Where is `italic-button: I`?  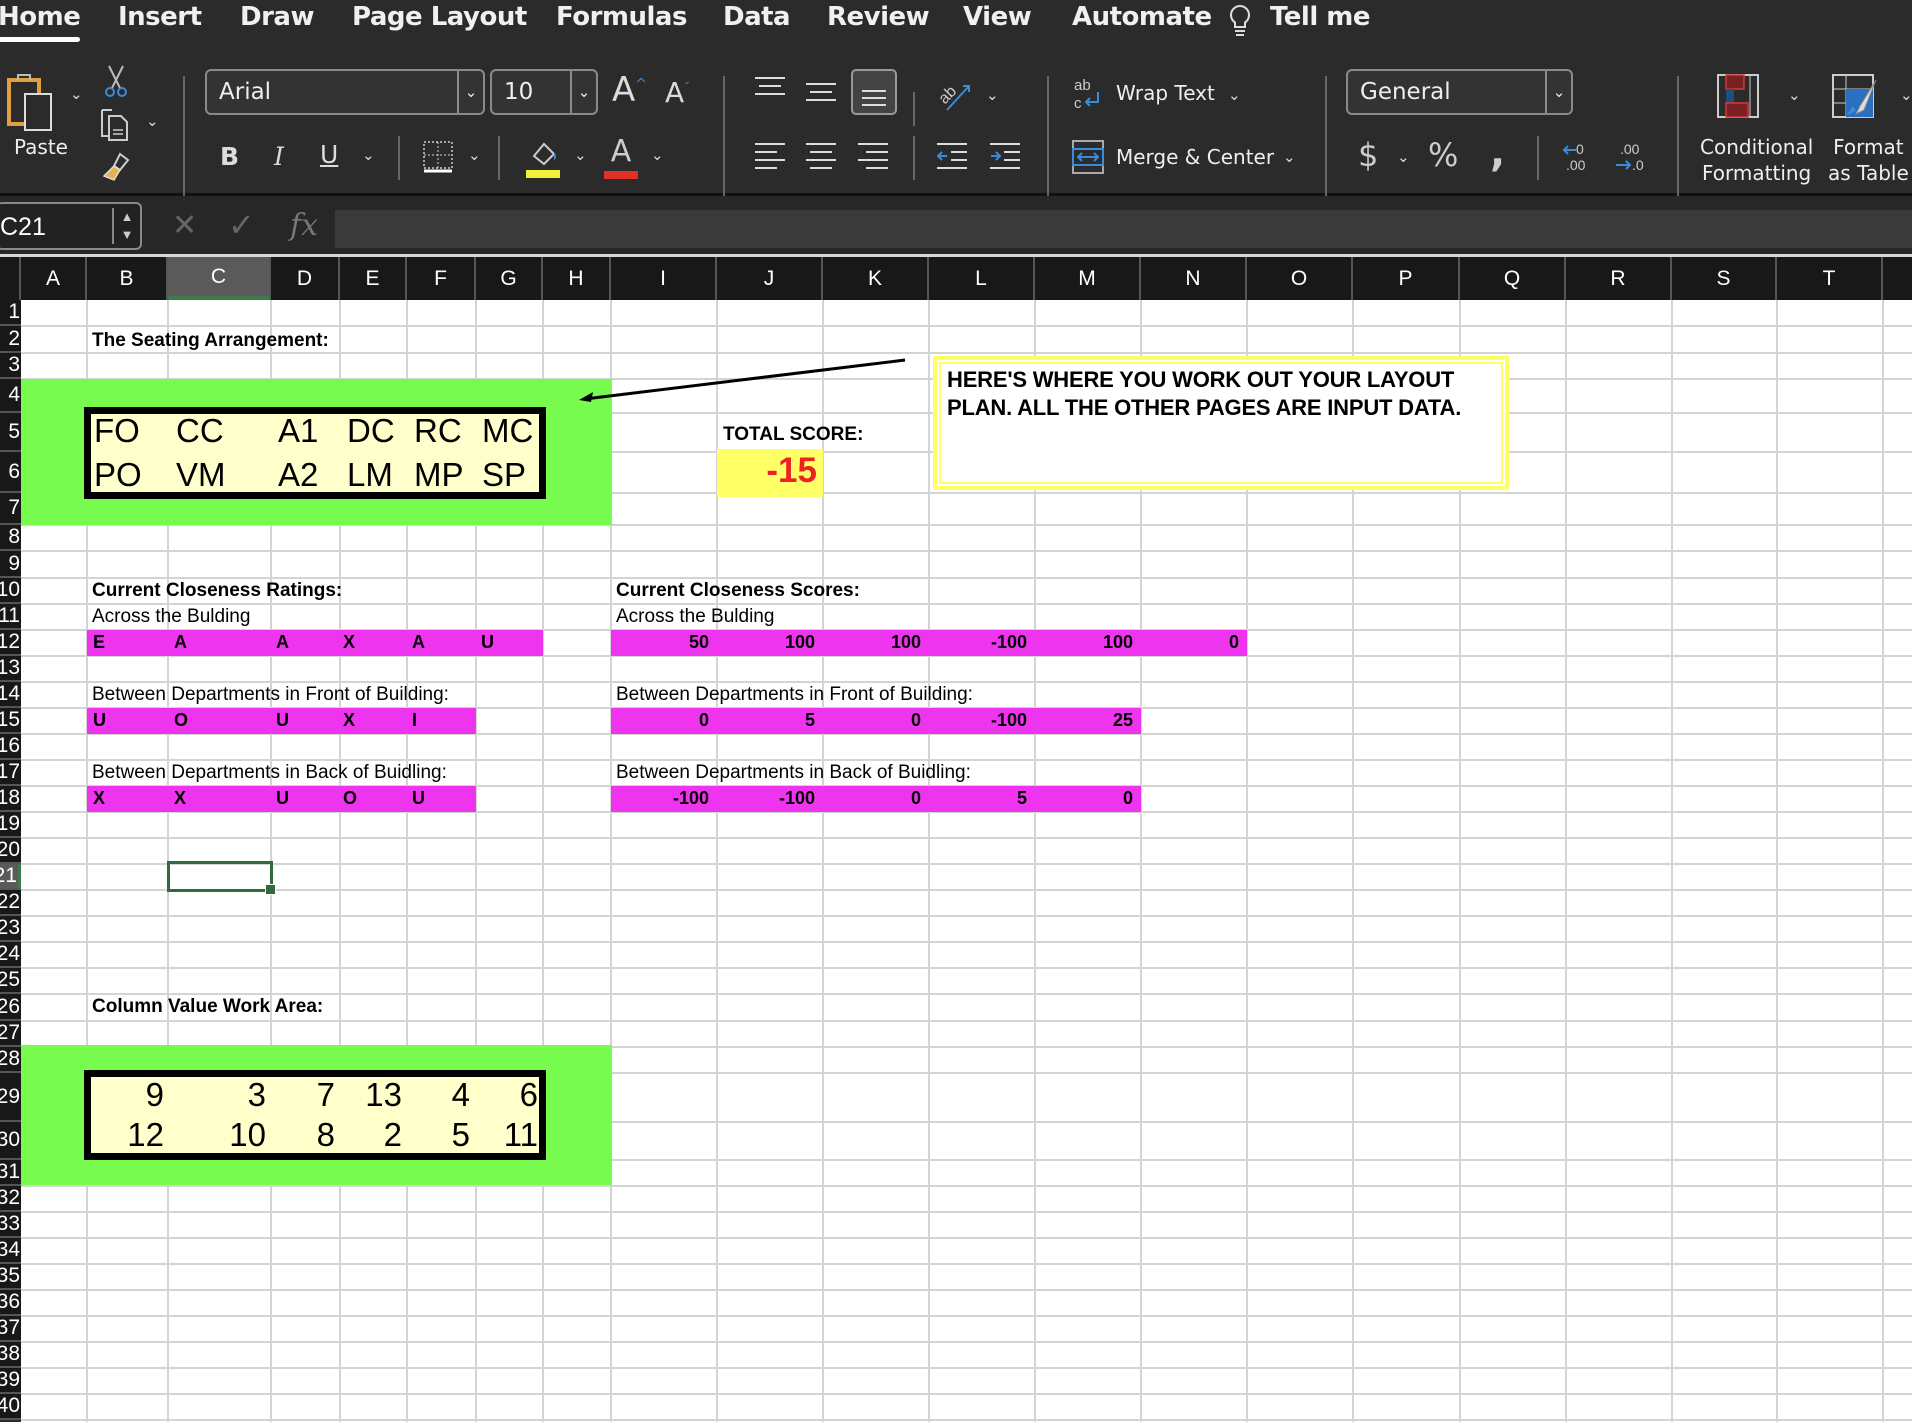 italic-button: I is located at coordinates (279, 156).